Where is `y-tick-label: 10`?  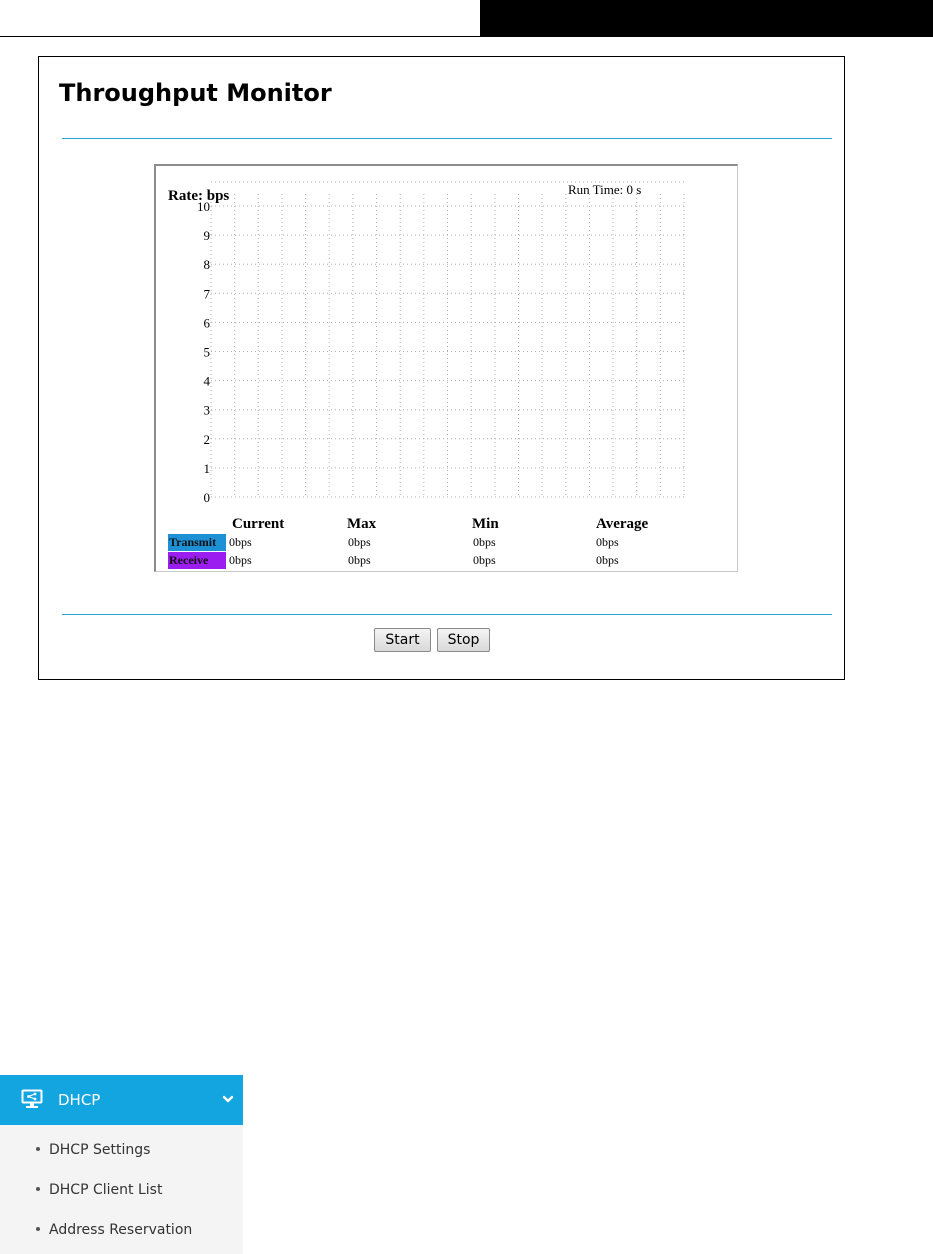
y-tick-label: 10 is located at coordinates (203, 206).